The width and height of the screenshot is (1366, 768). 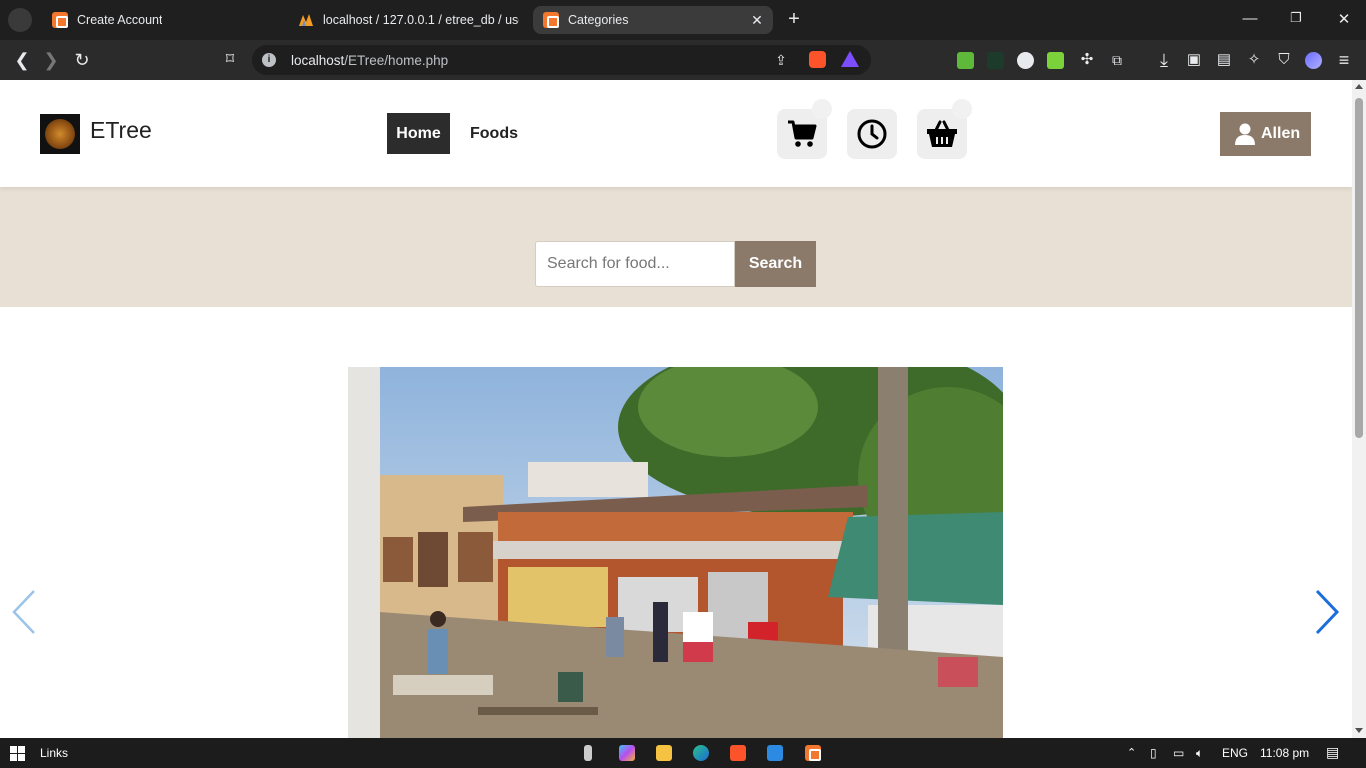 I want to click on page-scrollbar, so click(x=1359, y=409).